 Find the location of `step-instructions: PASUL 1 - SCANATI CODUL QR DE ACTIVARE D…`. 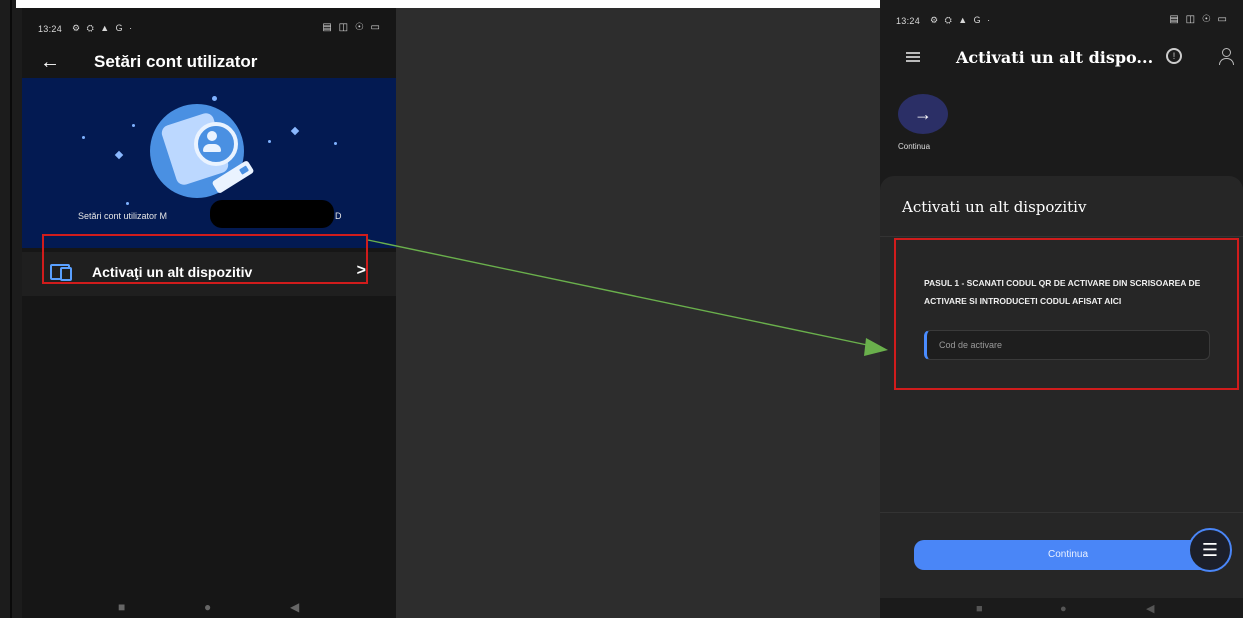

step-instructions: PASUL 1 - SCANATI CODUL QR DE ACTIVARE D… is located at coordinates (1062, 292).